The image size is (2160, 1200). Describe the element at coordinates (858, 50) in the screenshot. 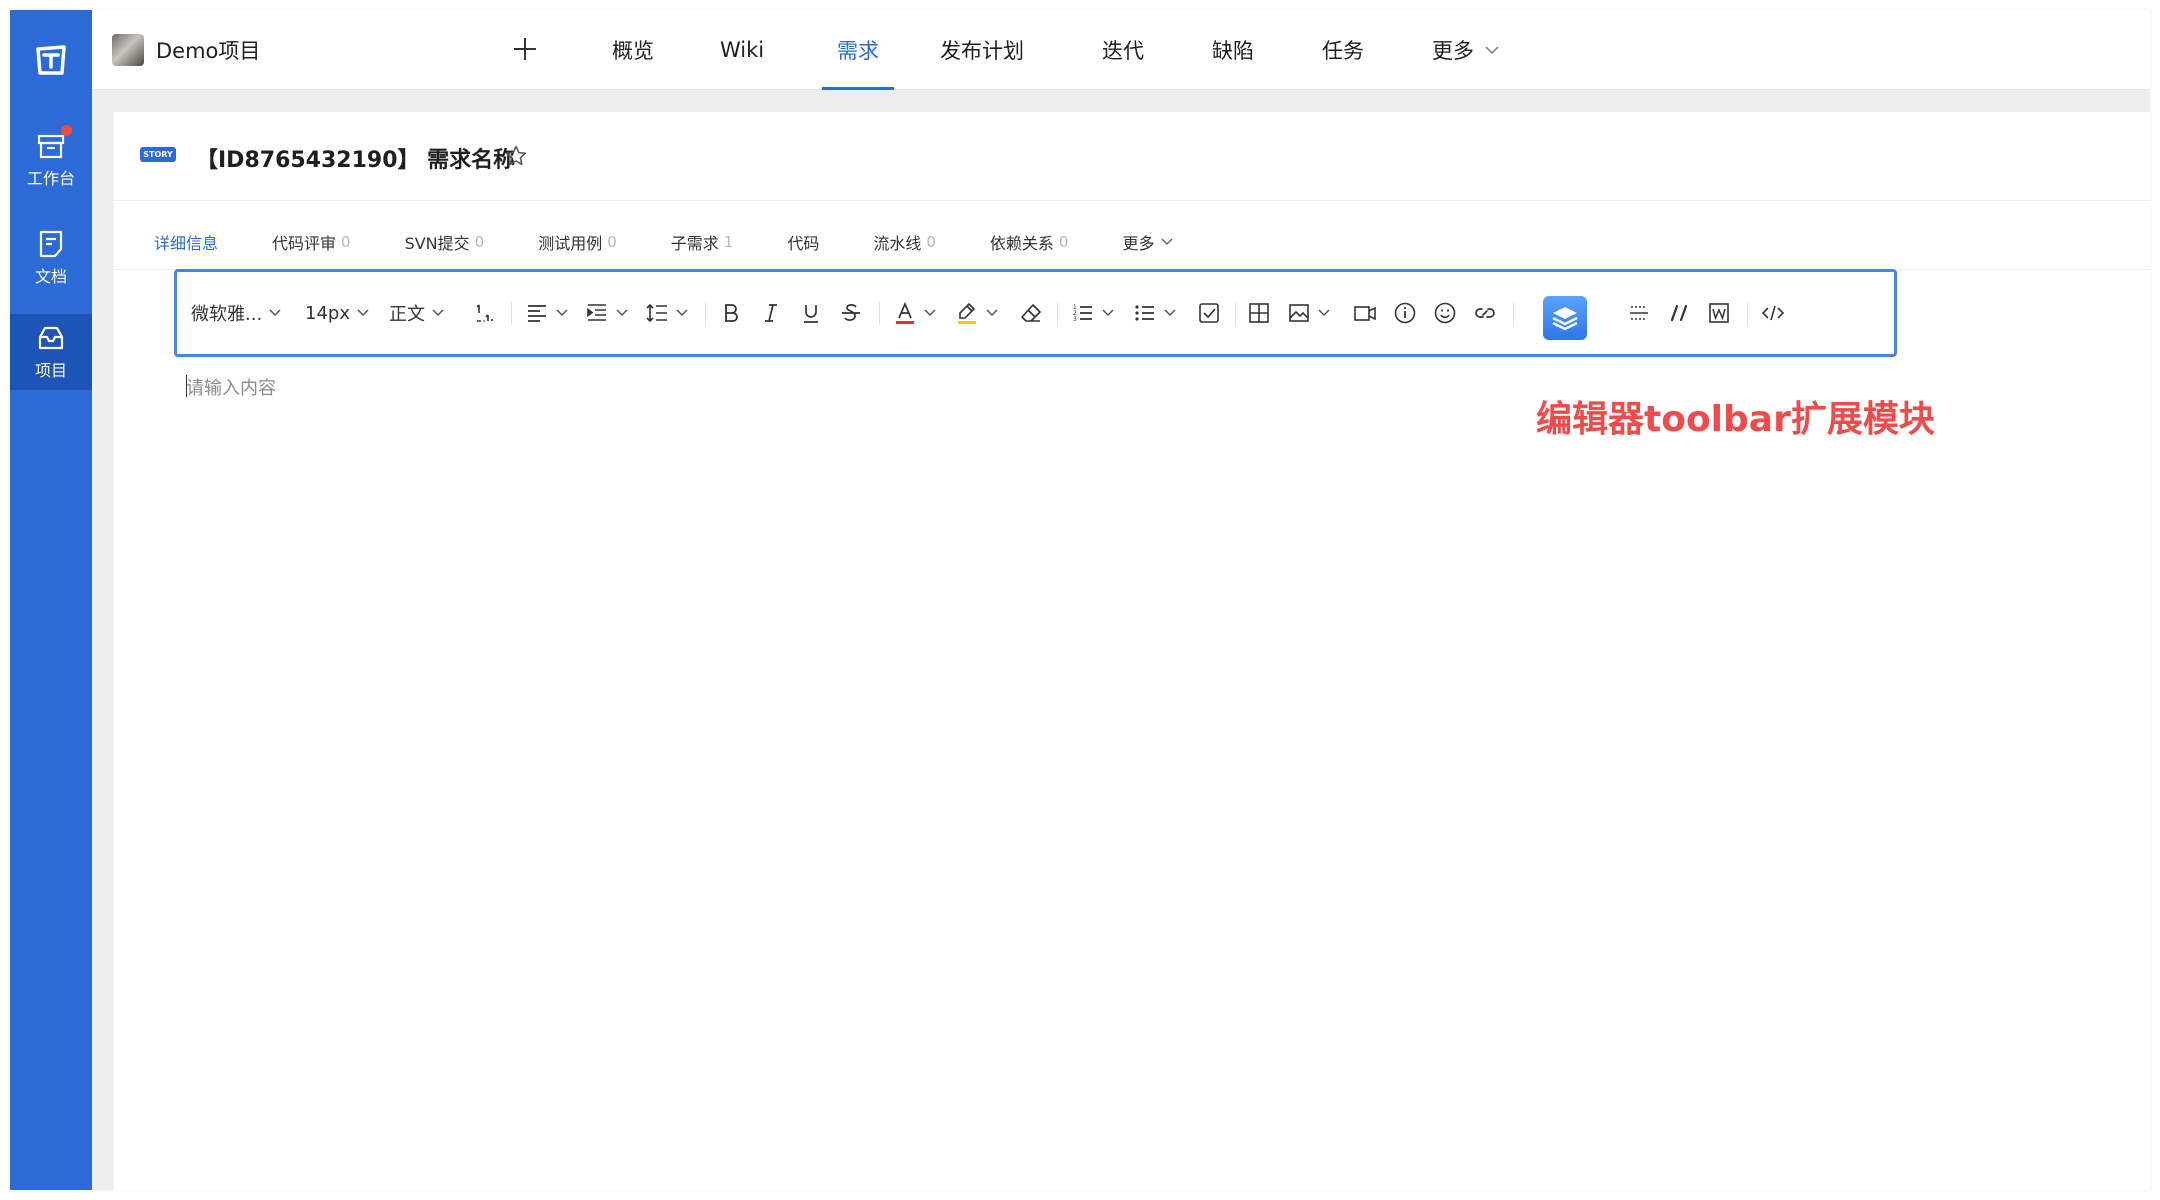

I see `nav-requirements: 需求` at that location.